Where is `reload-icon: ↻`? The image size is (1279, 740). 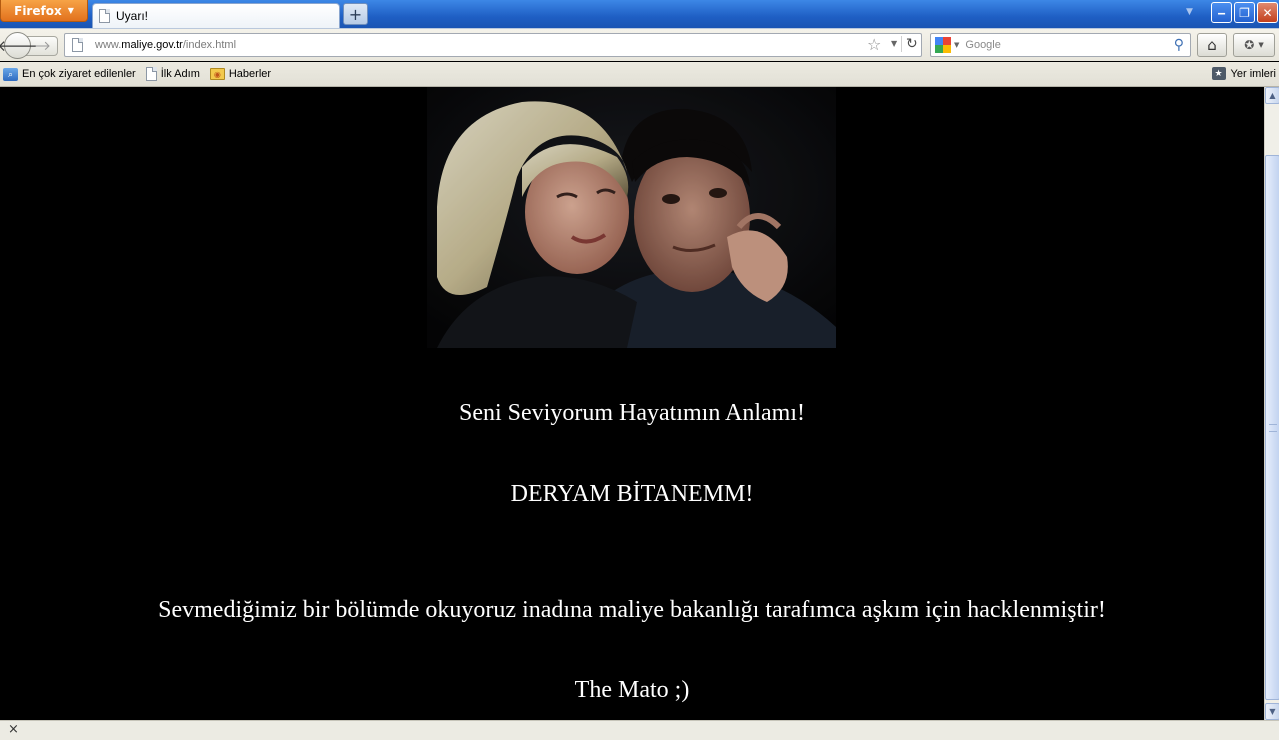
reload-icon: ↻ is located at coordinates (909, 44).